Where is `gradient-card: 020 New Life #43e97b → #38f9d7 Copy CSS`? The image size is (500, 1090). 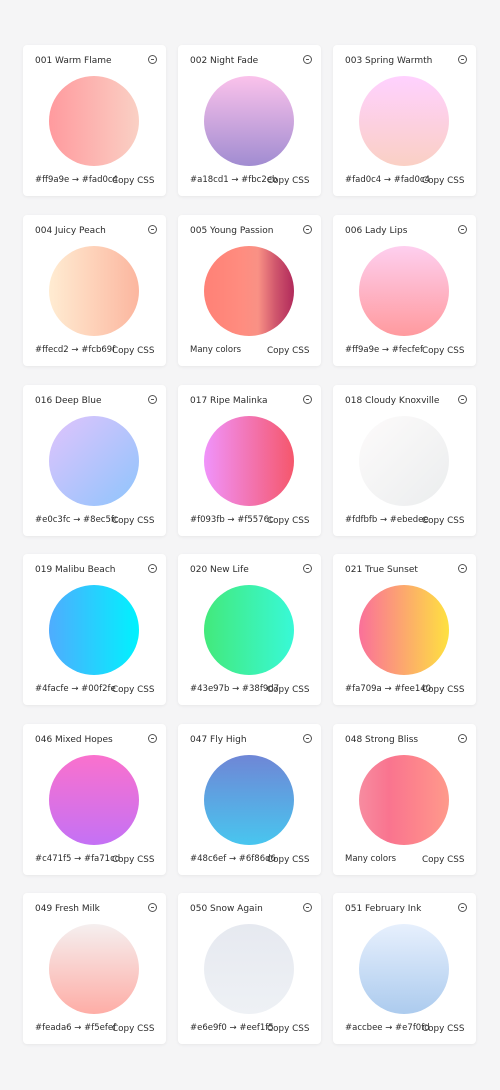 gradient-card: 020 New Life #43e97b → #38f9d7 Copy CSS is located at coordinates (249, 629).